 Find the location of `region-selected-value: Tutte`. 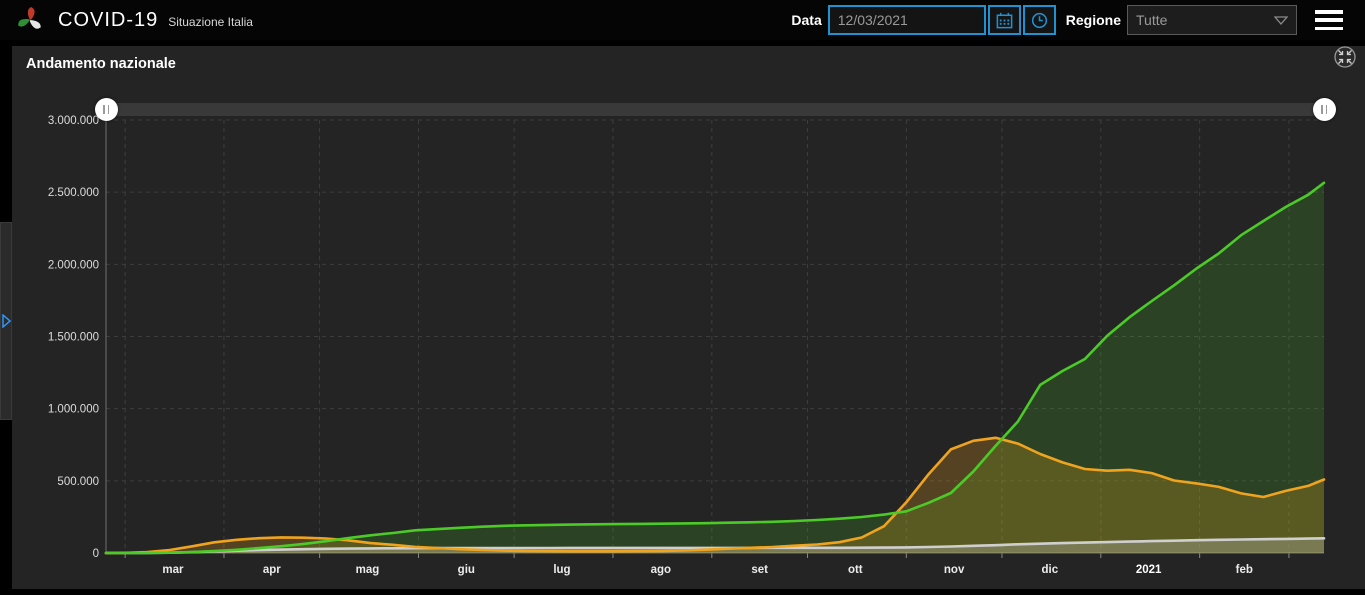

region-selected-value: Tutte is located at coordinates (1152, 20).